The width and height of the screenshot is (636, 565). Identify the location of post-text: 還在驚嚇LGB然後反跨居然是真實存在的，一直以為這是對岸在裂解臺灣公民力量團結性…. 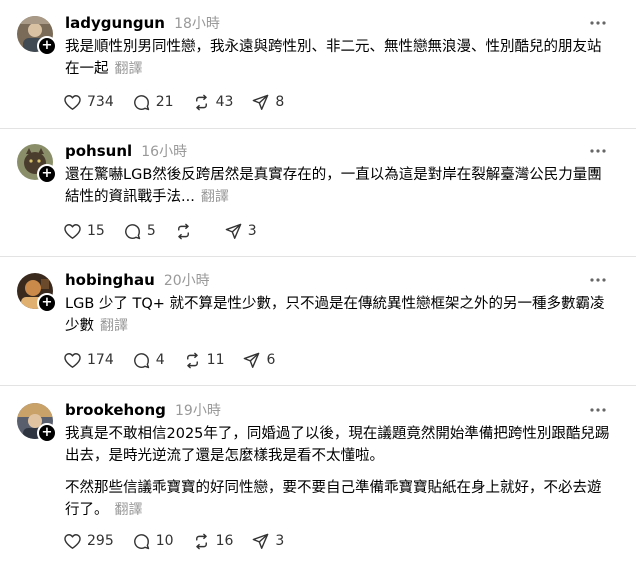
(333, 186).